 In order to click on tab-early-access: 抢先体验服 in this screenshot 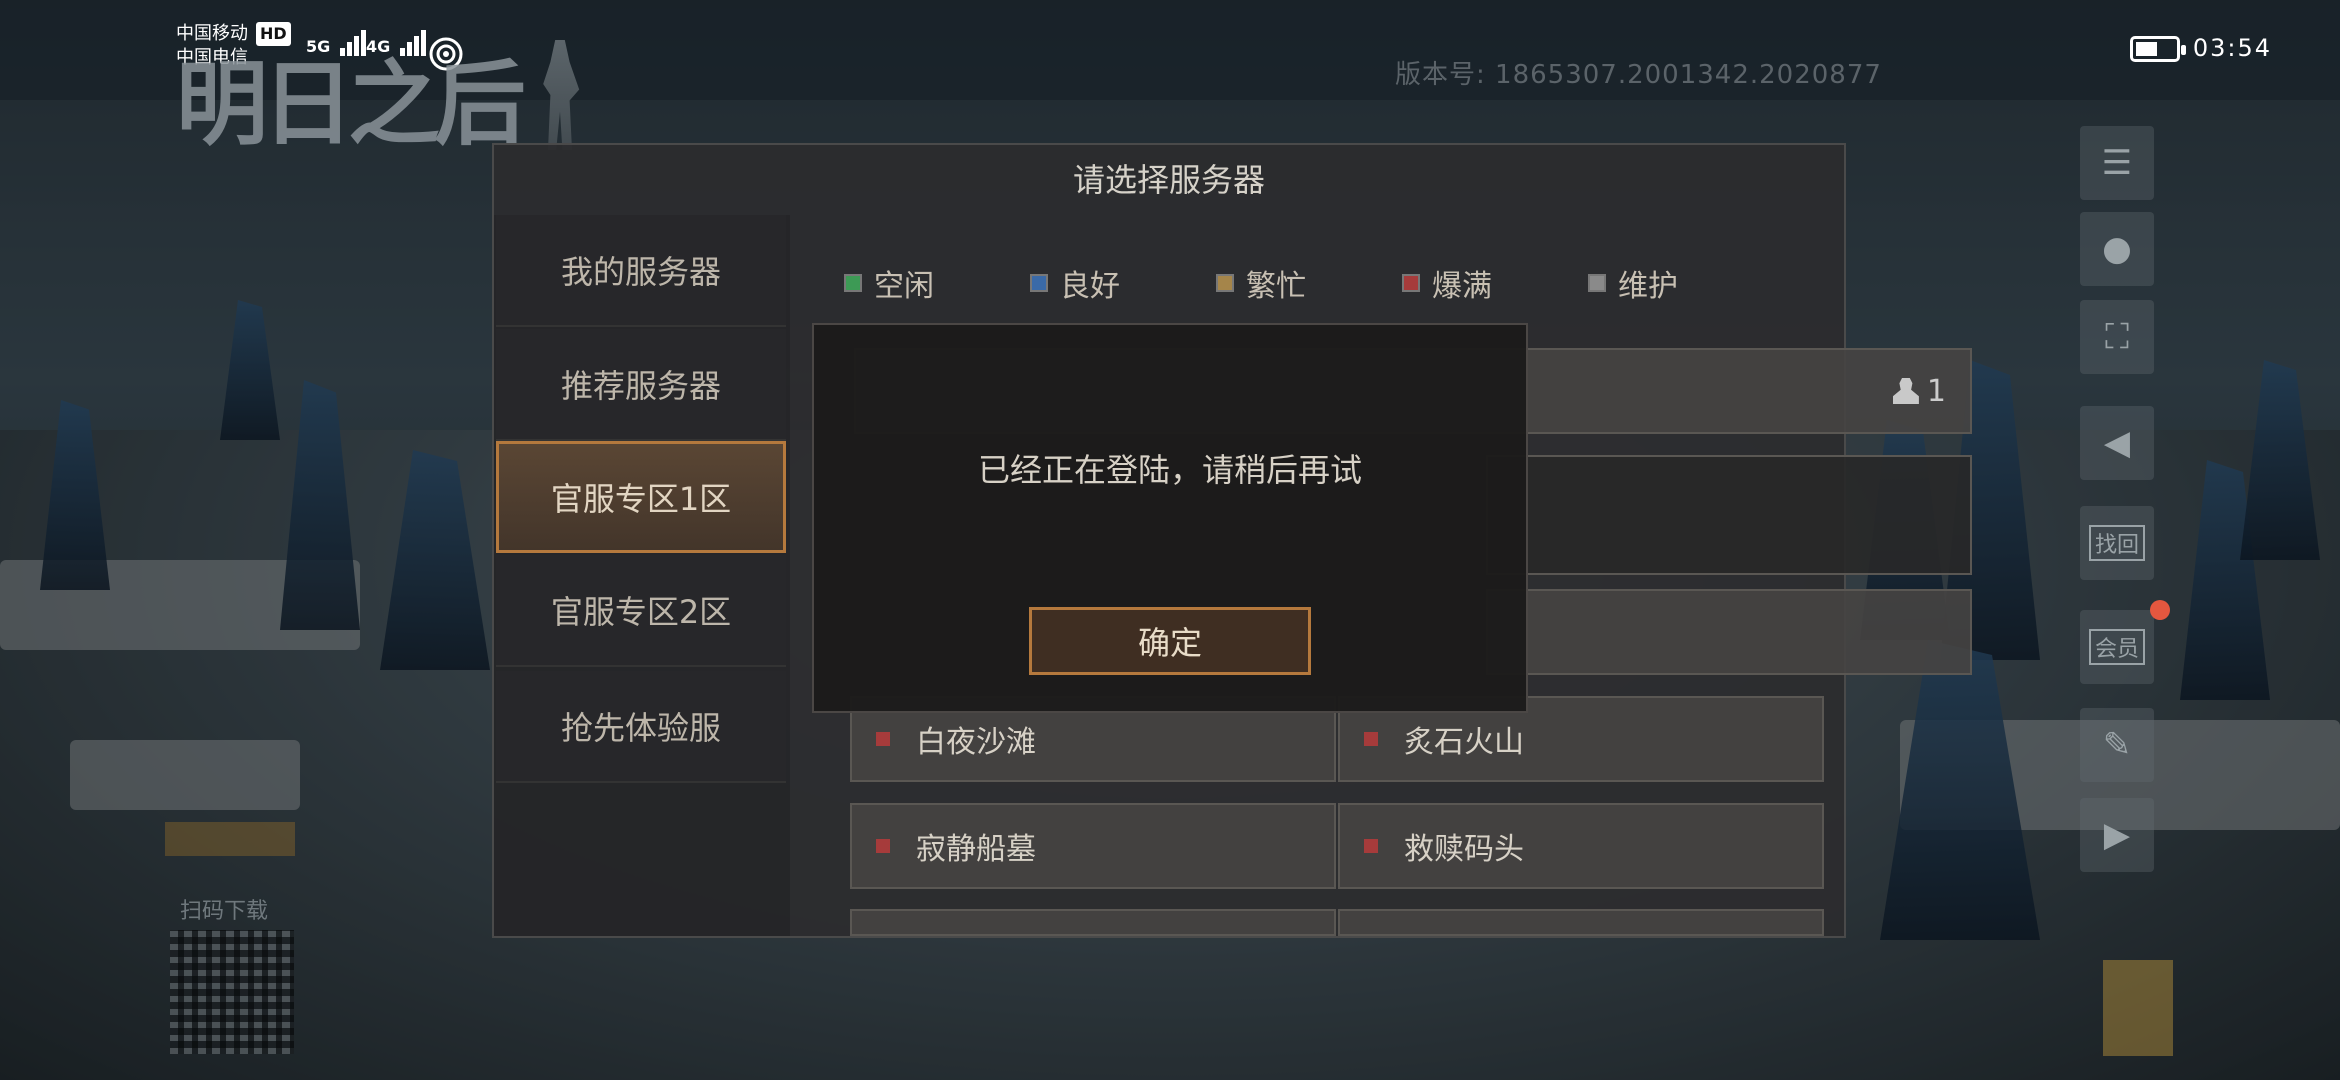, I will do `click(641, 727)`.